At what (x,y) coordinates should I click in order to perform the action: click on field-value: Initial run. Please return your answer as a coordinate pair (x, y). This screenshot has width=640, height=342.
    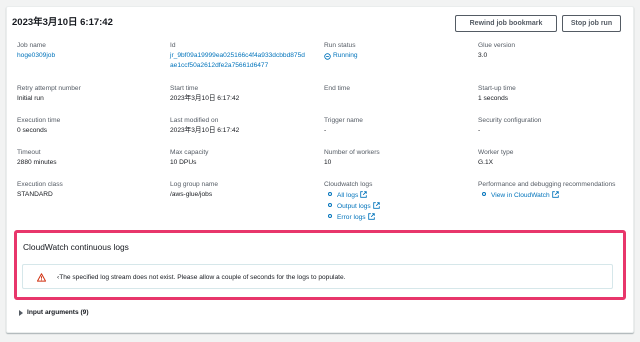
    Looking at the image, I should click on (30, 98).